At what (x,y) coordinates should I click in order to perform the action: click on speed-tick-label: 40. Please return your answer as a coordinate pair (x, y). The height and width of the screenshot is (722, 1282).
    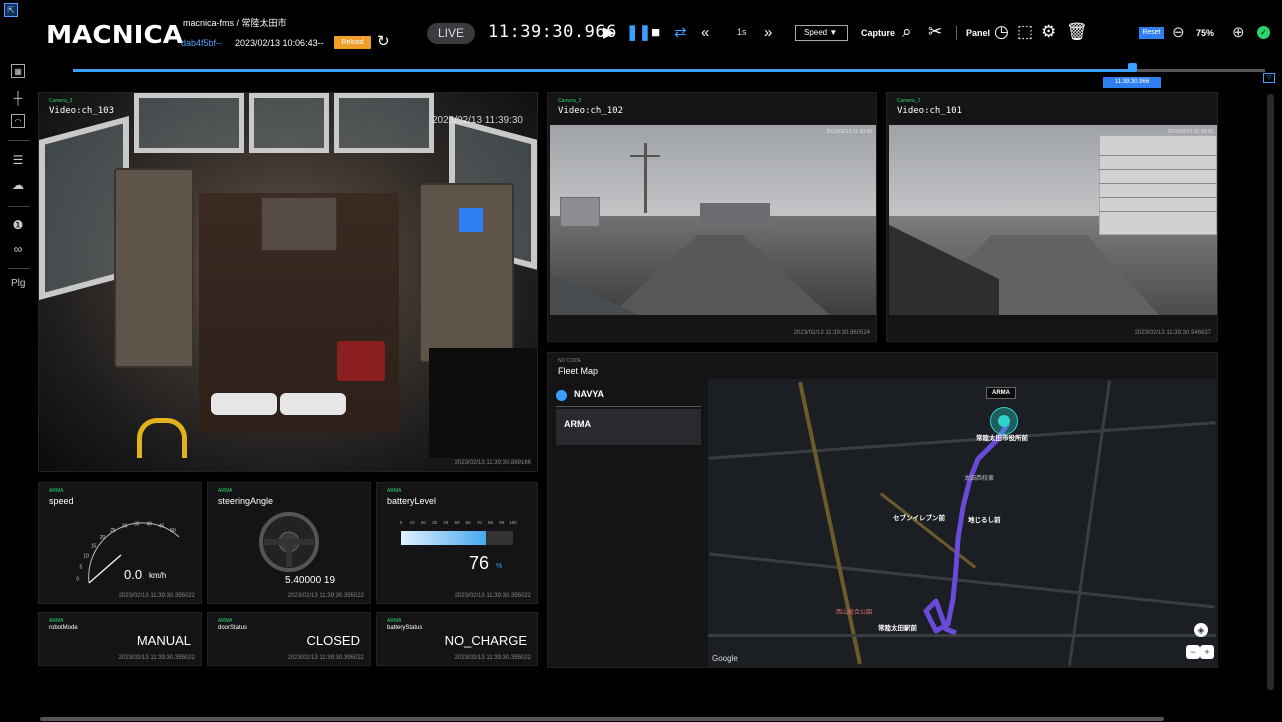
    Looking at the image, I should click on (149, 524).